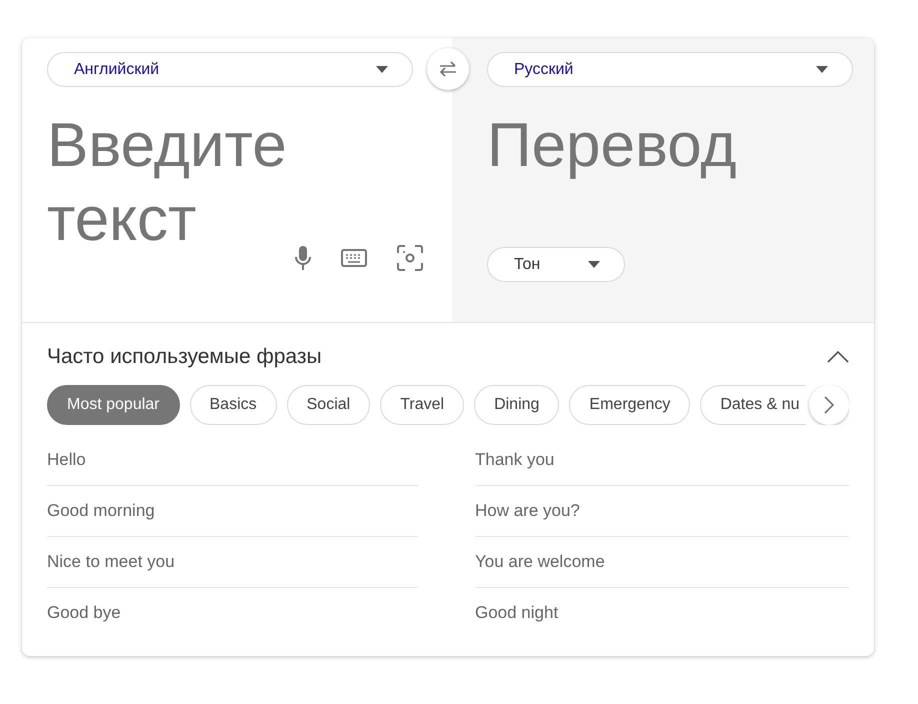 Image resolution: width=918 pixels, height=704 pixels. What do you see at coordinates (556, 264) in the screenshot?
I see `tone-dropdown: Тон` at bounding box center [556, 264].